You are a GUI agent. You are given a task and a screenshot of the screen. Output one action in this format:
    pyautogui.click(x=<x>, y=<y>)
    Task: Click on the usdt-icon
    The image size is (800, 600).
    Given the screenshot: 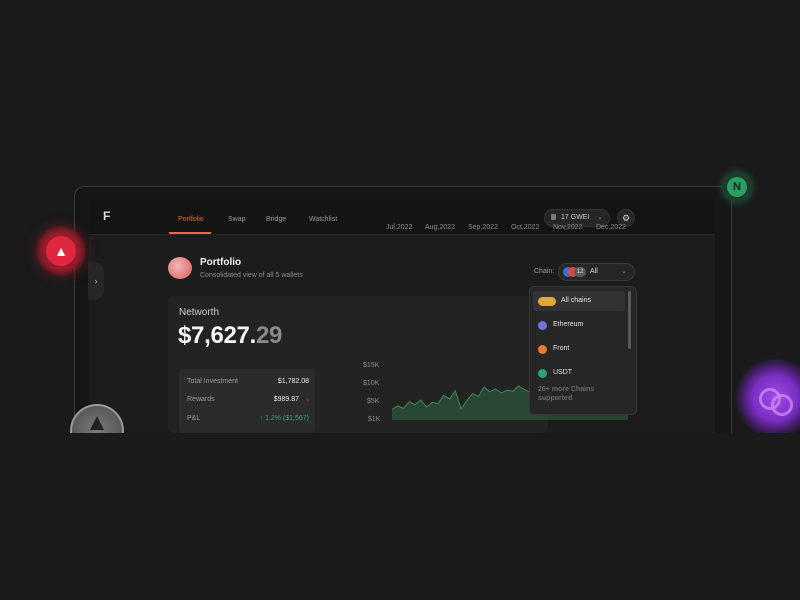 What is the action you would take?
    pyautogui.click(x=542, y=373)
    